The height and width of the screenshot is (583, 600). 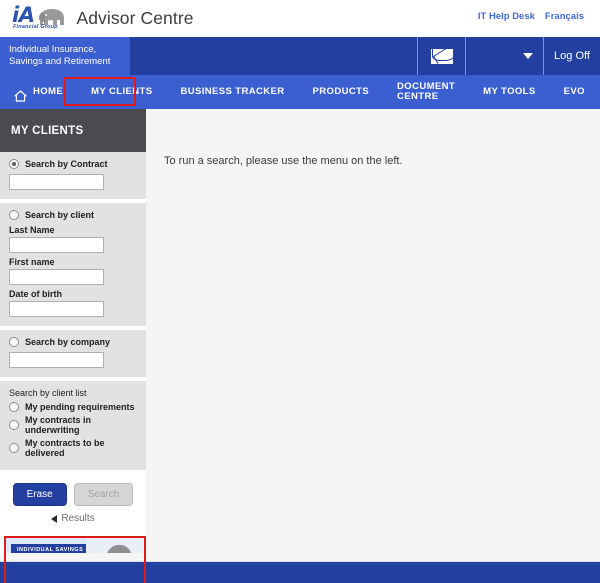 What do you see at coordinates (232, 92) in the screenshot?
I see `nav-item-business-tracker: BUSINESS TRACKER` at bounding box center [232, 92].